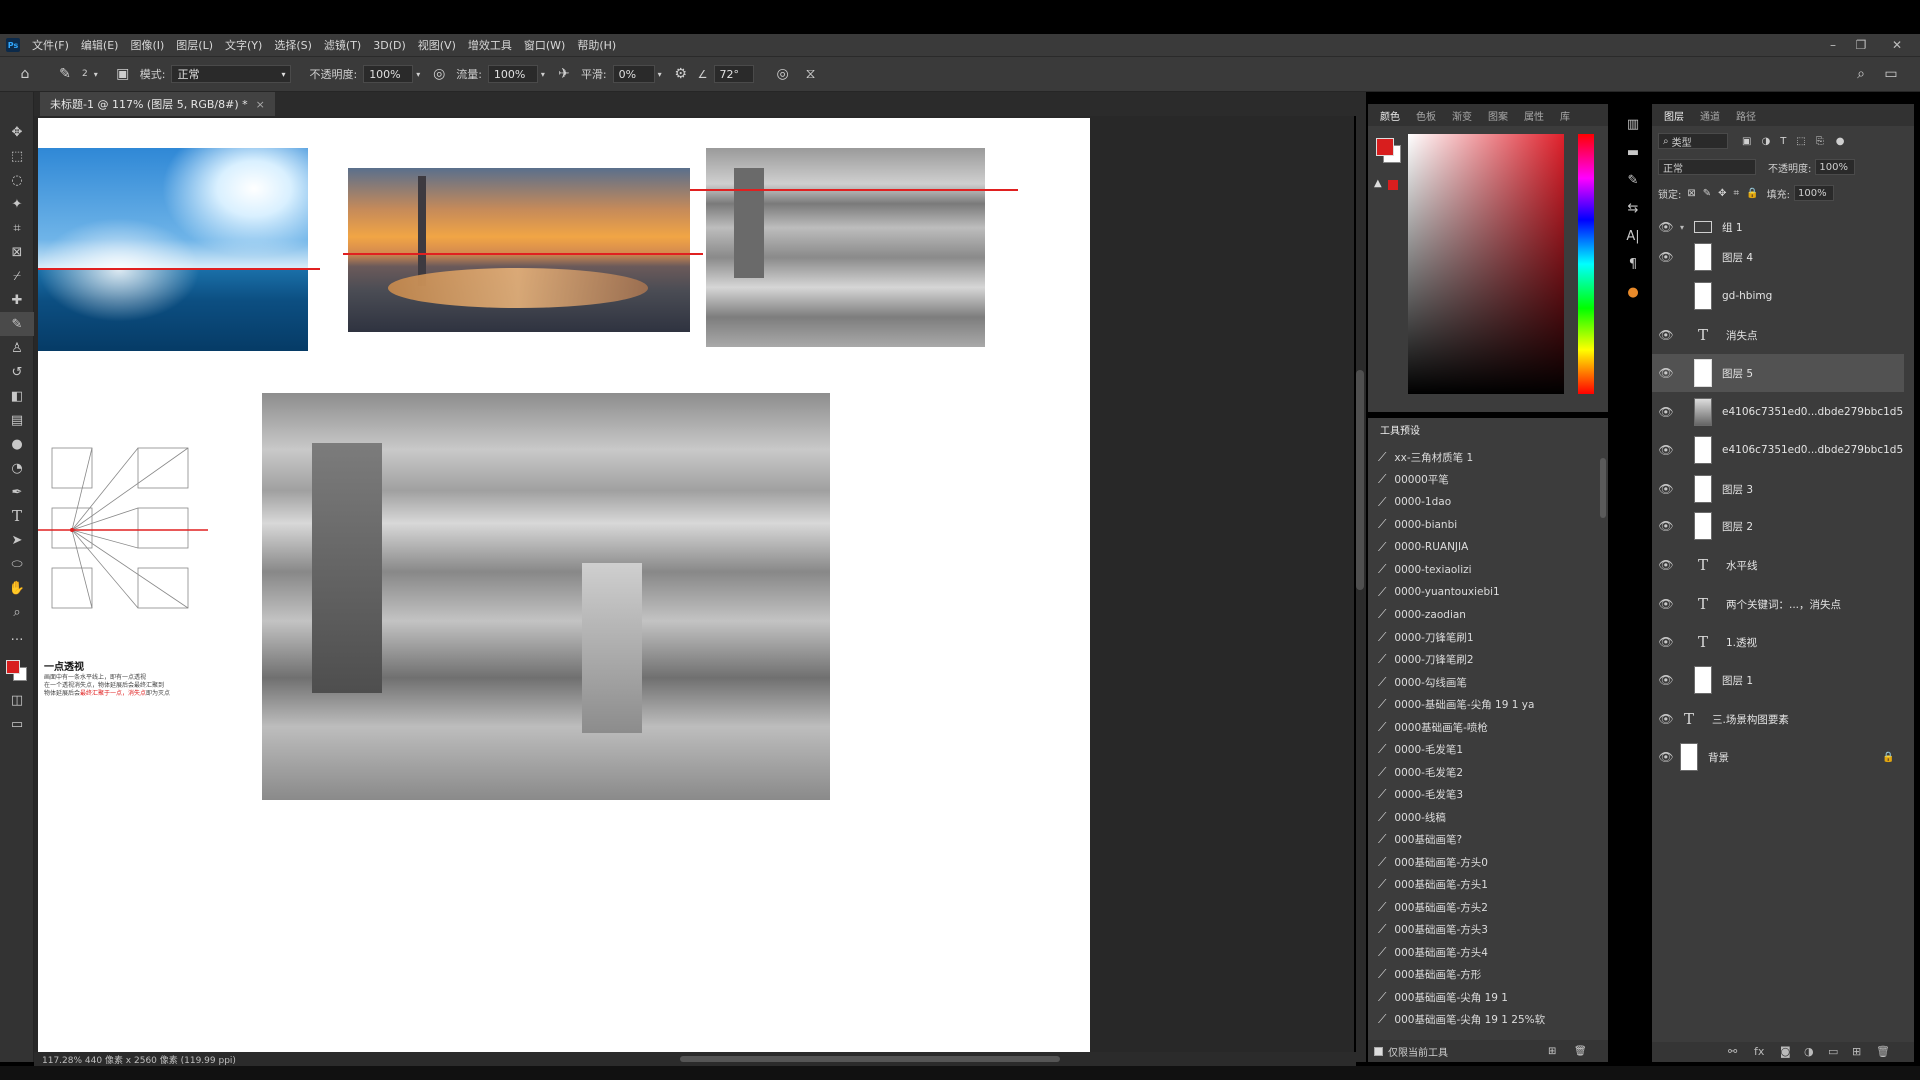  I want to click on layer-row: 👁 T 消失点, so click(1778, 335).